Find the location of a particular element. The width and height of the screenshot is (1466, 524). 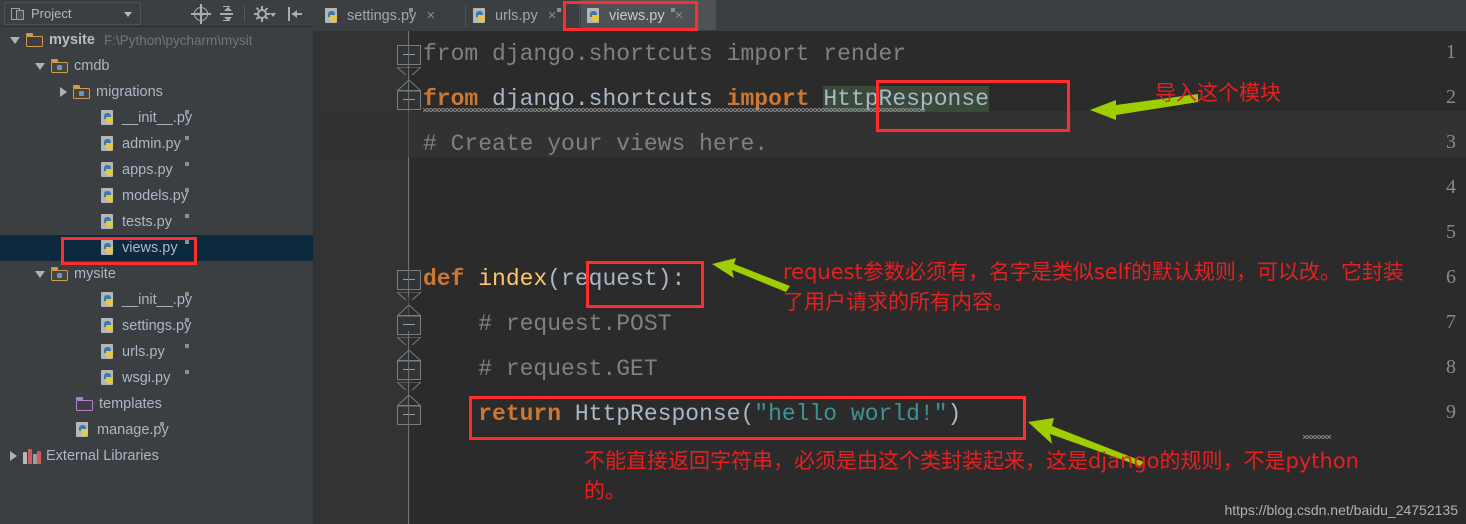

code-token: (request): is located at coordinates (616, 279).